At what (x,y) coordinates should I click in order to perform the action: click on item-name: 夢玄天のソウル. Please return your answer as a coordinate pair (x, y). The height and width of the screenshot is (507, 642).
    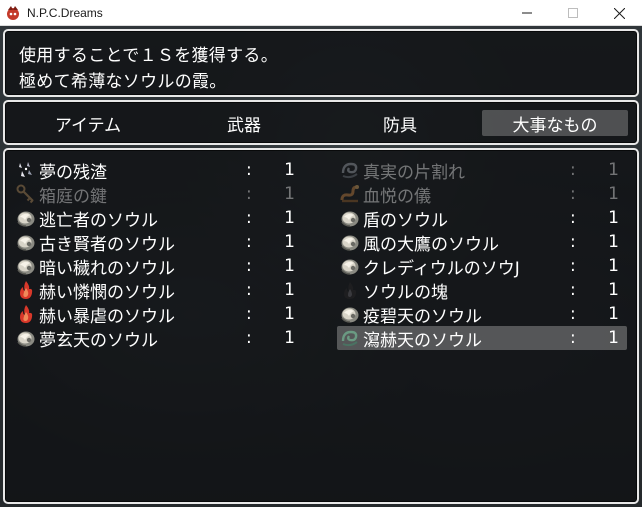
    Looking at the image, I should click on (98, 340).